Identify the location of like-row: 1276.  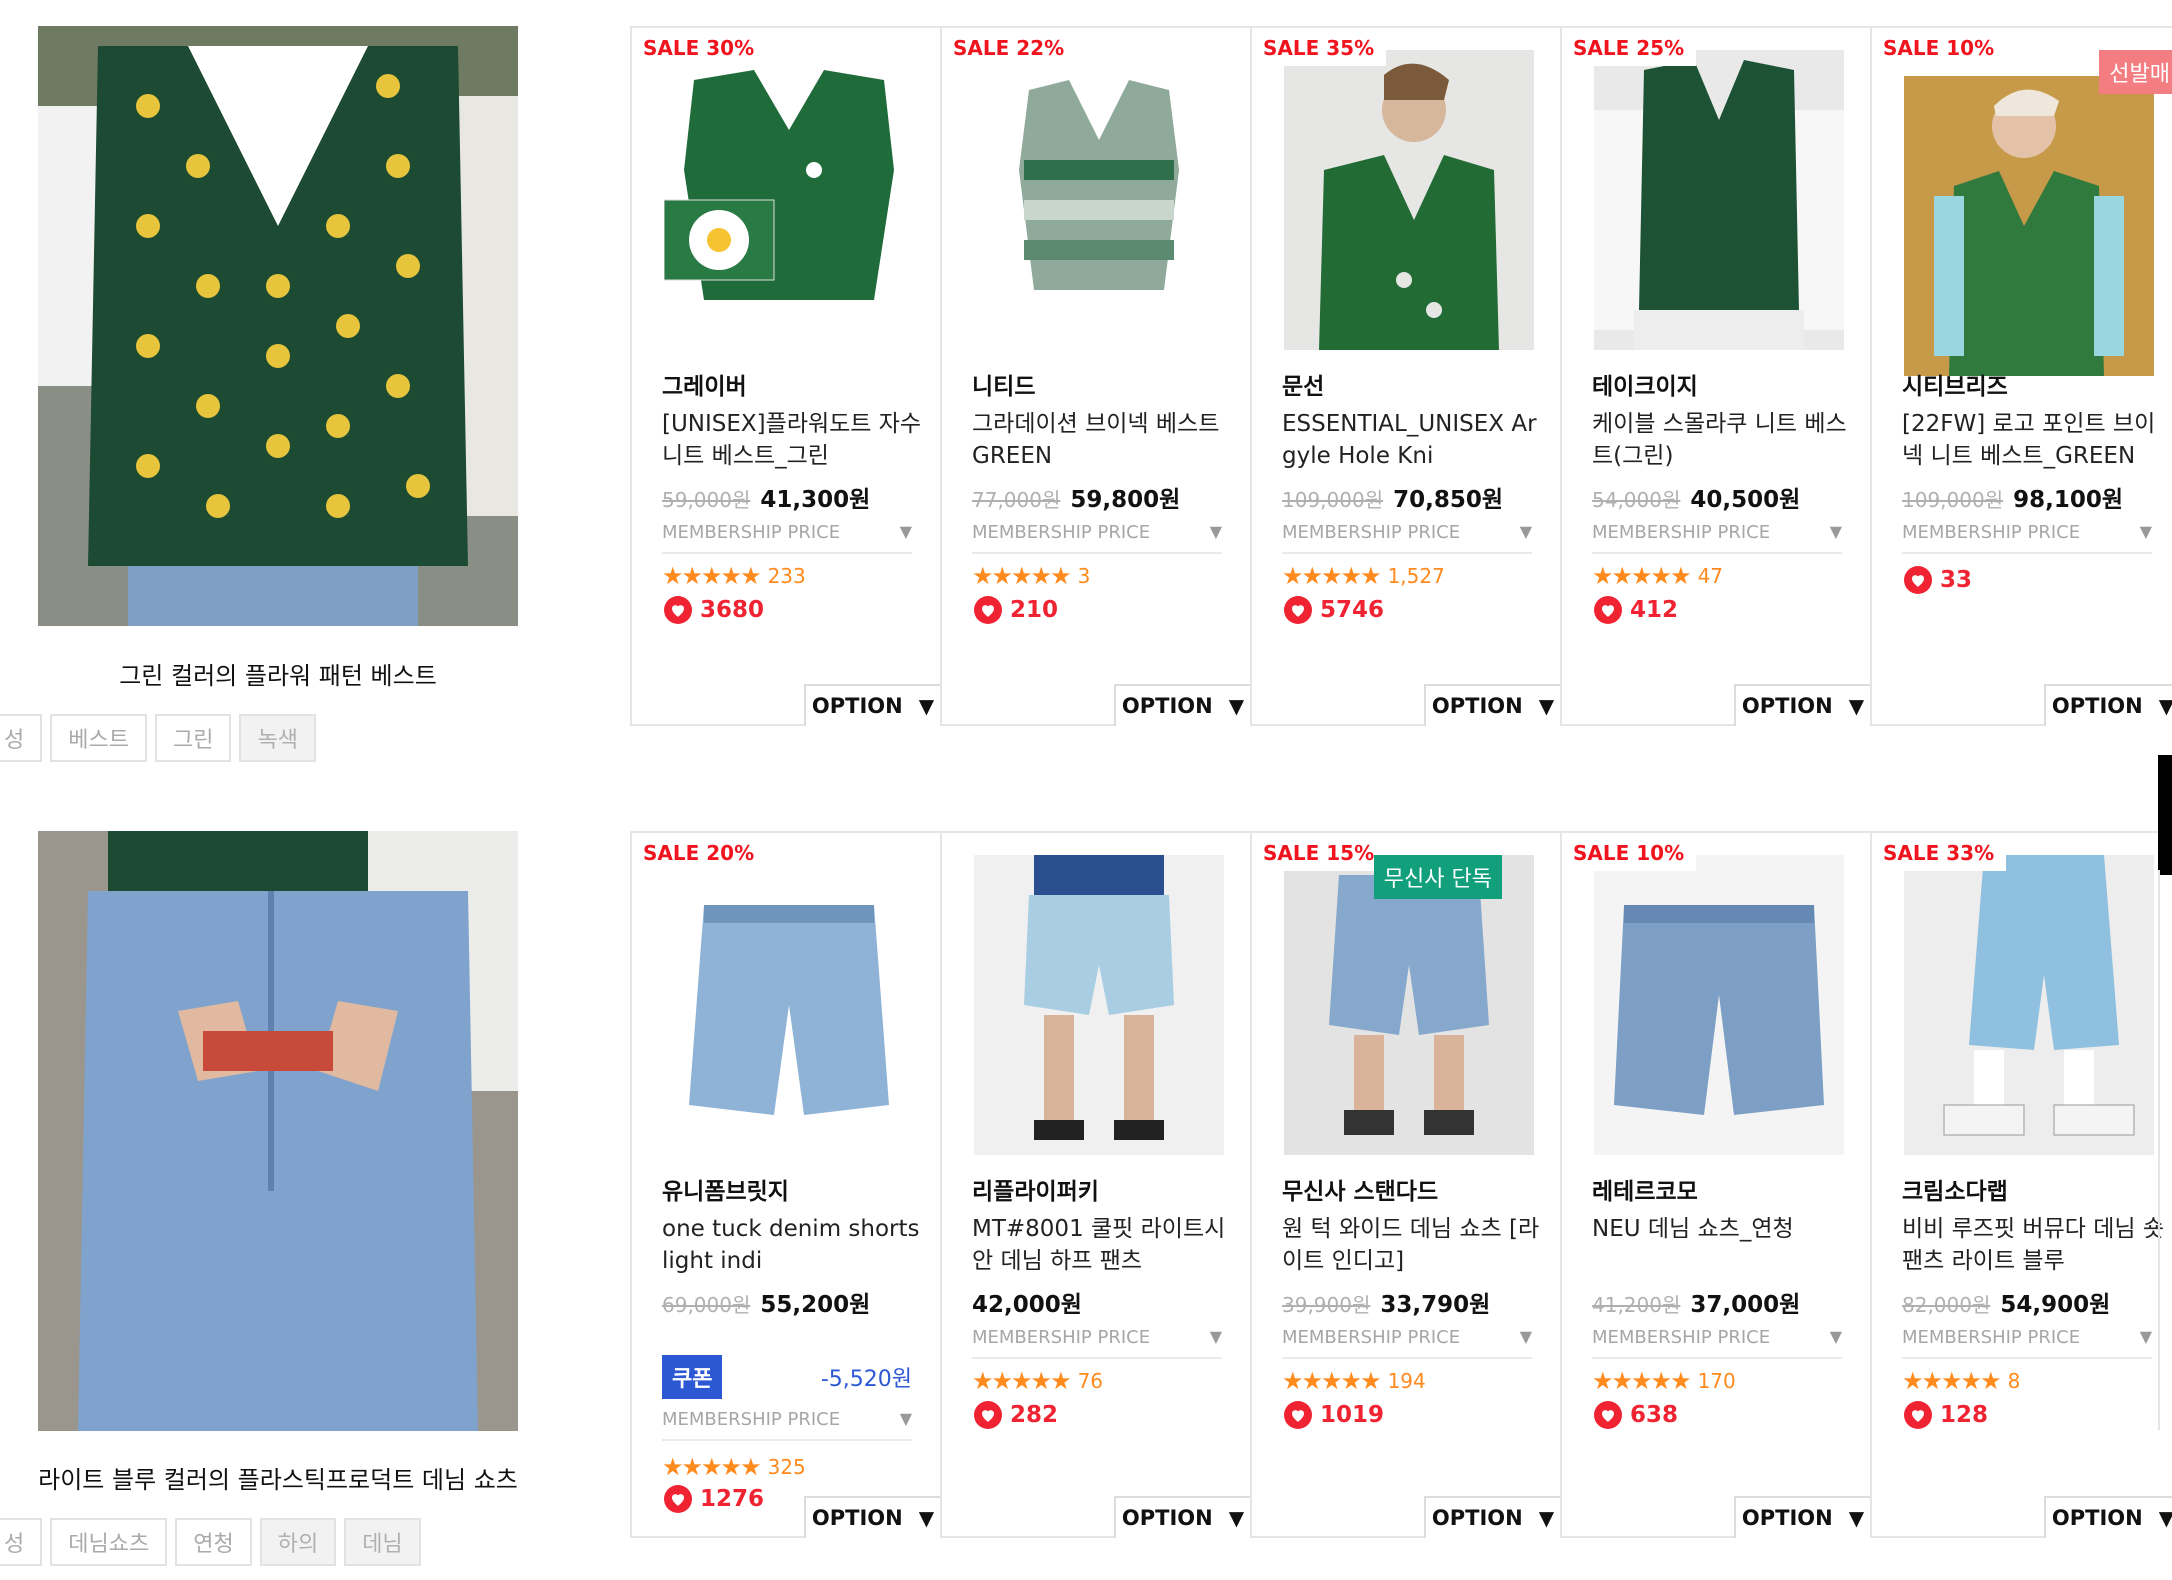
(714, 1499).